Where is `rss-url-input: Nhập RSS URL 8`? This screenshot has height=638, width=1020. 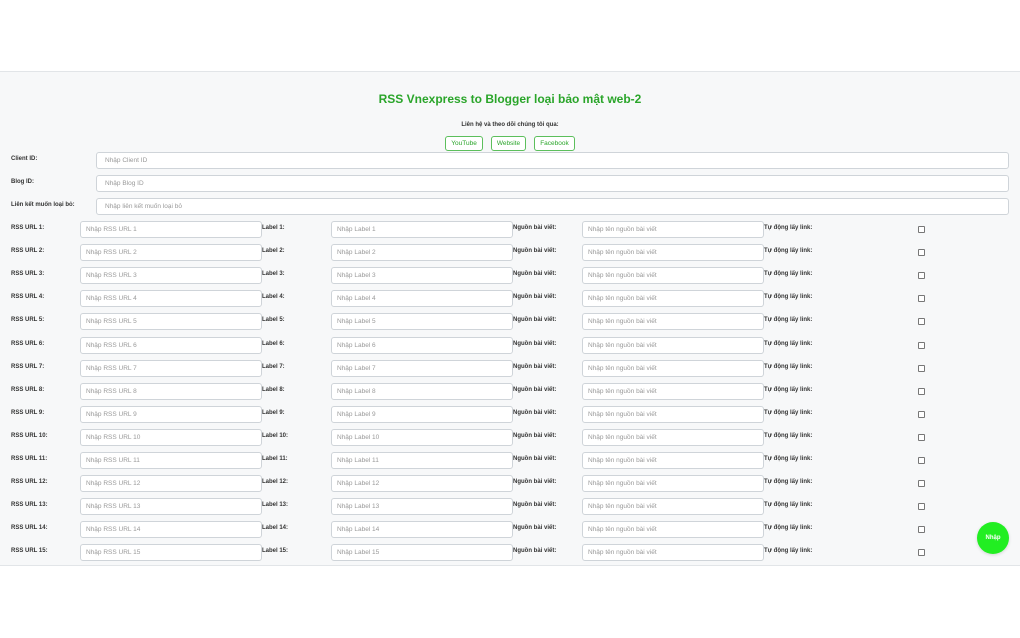 rss-url-input: Nhập RSS URL 8 is located at coordinates (171, 391).